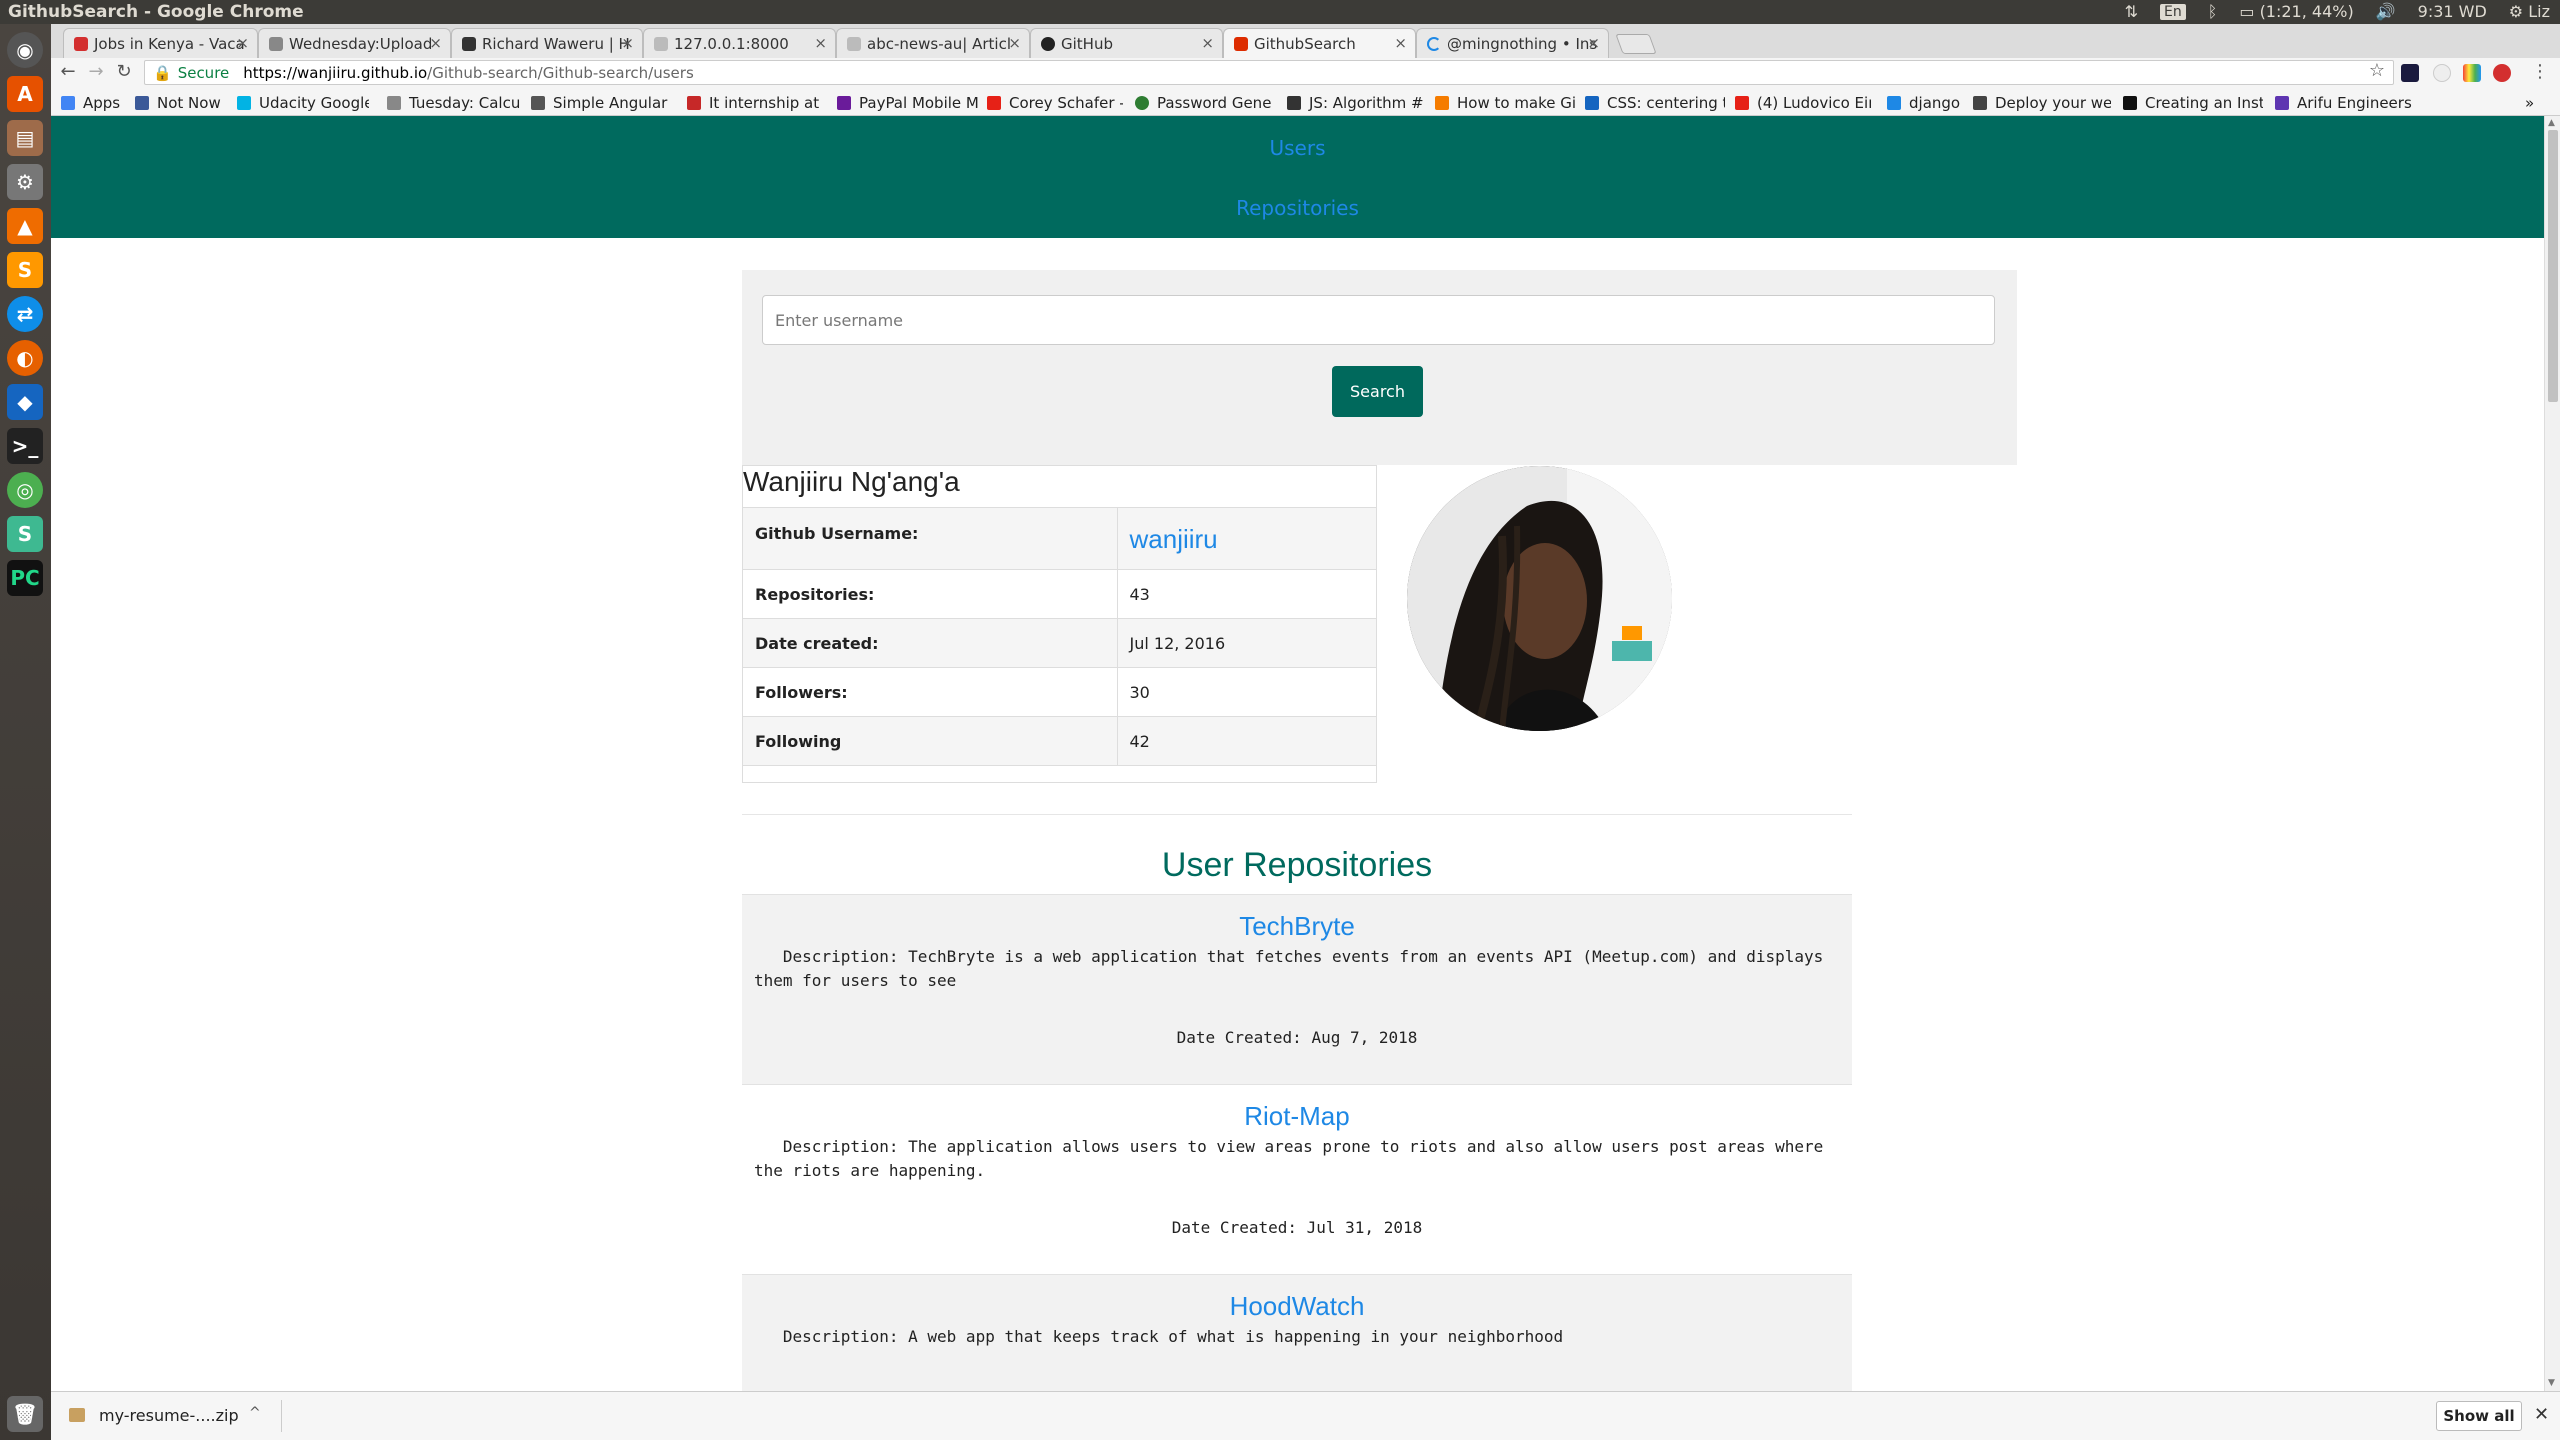  What do you see at coordinates (184, 103) in the screenshot?
I see `bookmark-not-now: Not Now` at bounding box center [184, 103].